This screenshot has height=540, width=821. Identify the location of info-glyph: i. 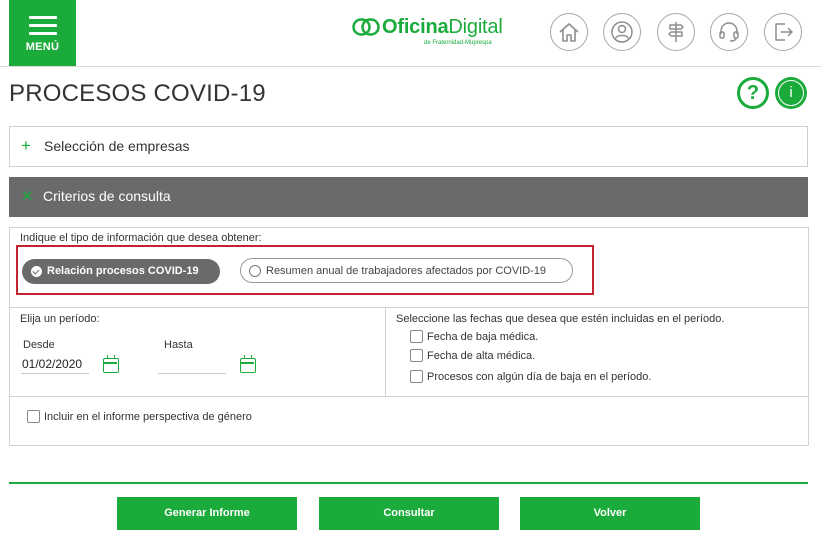
(791, 93).